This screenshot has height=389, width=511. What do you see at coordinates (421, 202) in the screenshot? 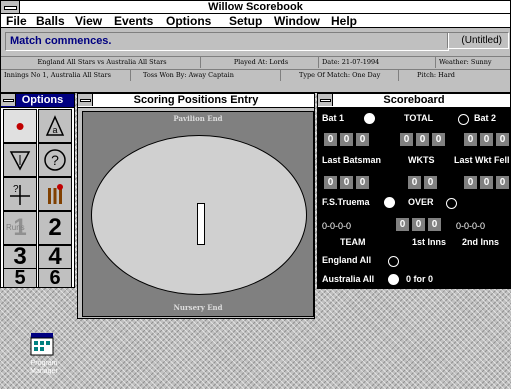
I see `over-label: OVER` at bounding box center [421, 202].